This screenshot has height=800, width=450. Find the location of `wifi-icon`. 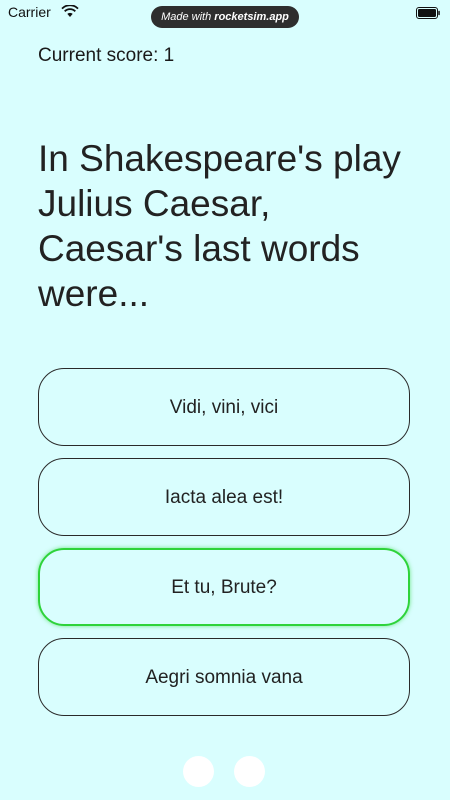

wifi-icon is located at coordinates (70, 11).